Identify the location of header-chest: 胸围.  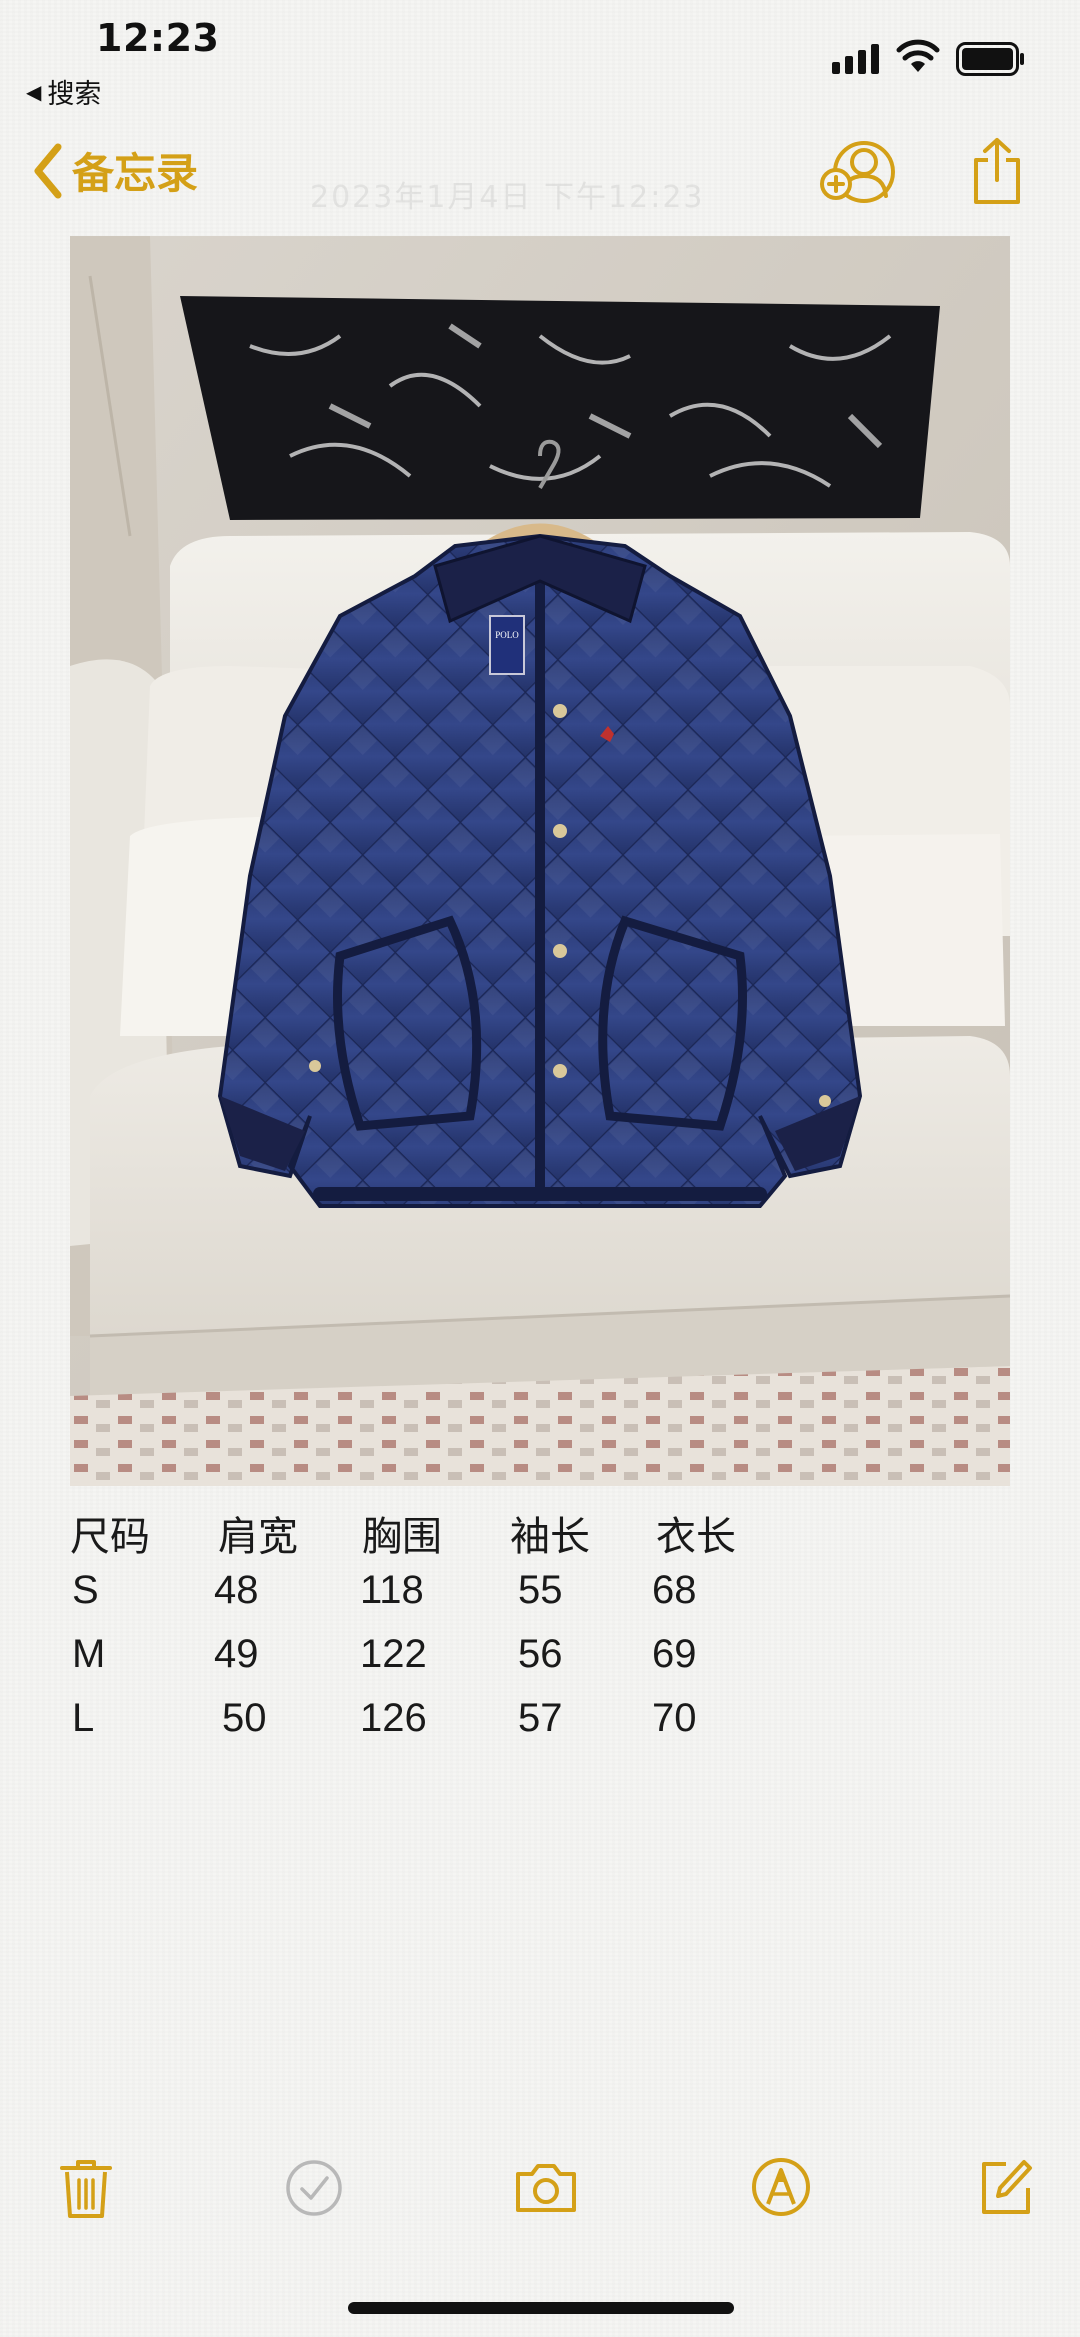
(402, 1537).